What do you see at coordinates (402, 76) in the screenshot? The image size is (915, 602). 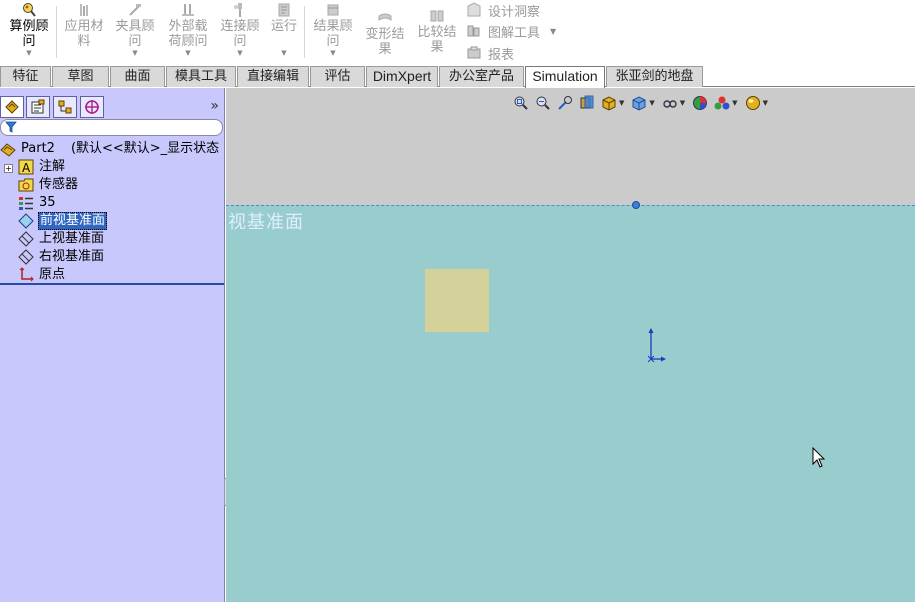 I see `tab-dimxpert: DimXpert` at bounding box center [402, 76].